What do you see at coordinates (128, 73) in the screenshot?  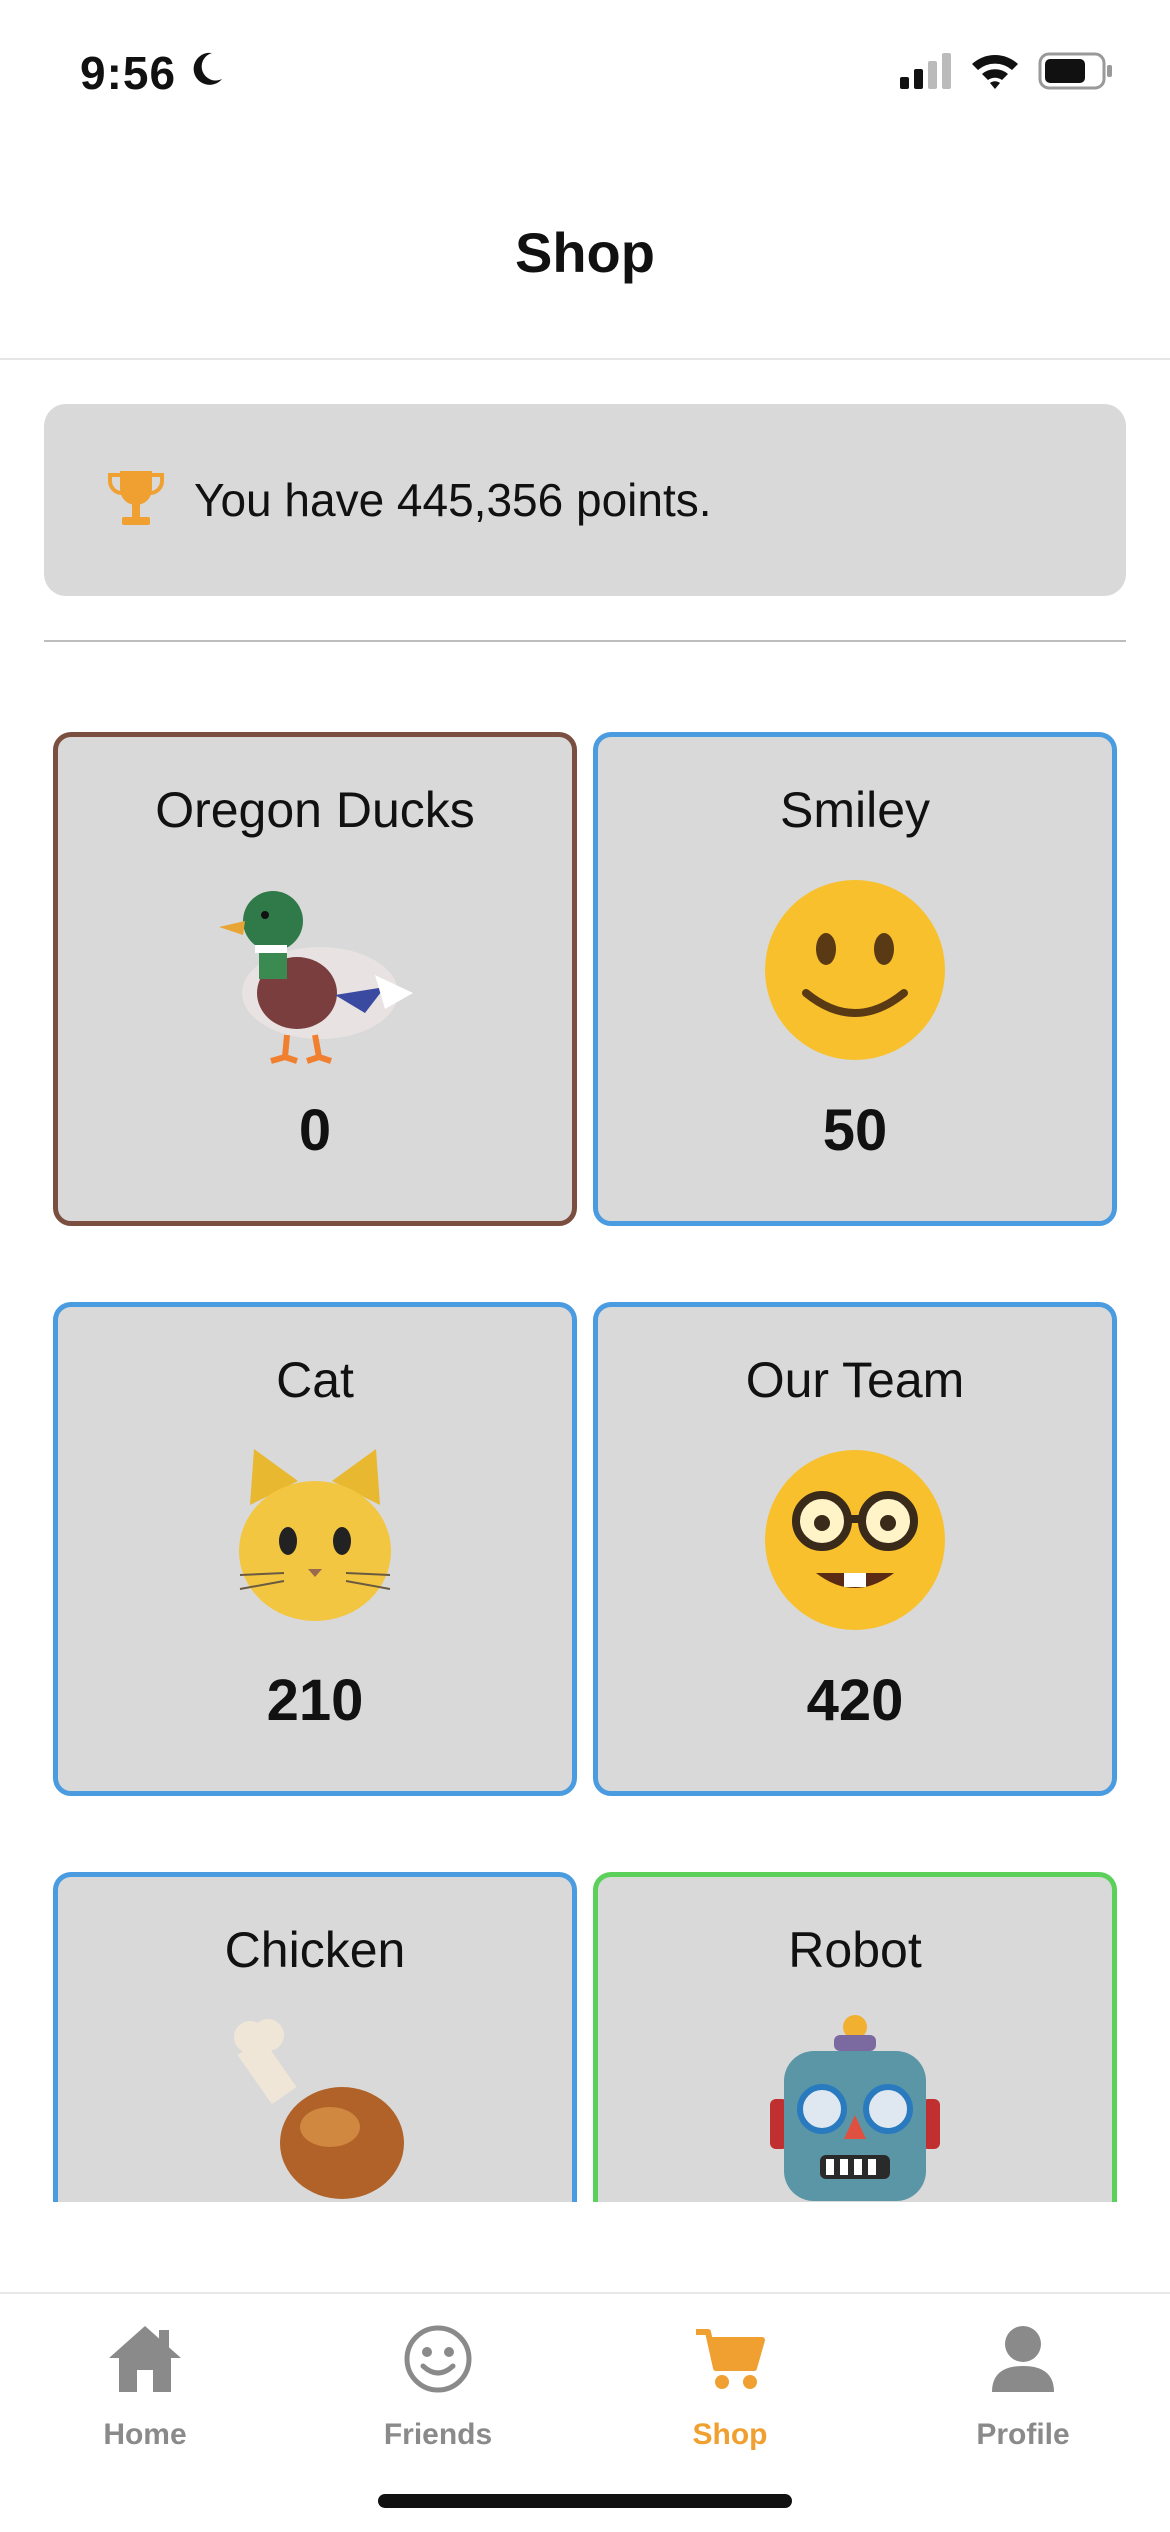 I see `time-label: 9:56` at bounding box center [128, 73].